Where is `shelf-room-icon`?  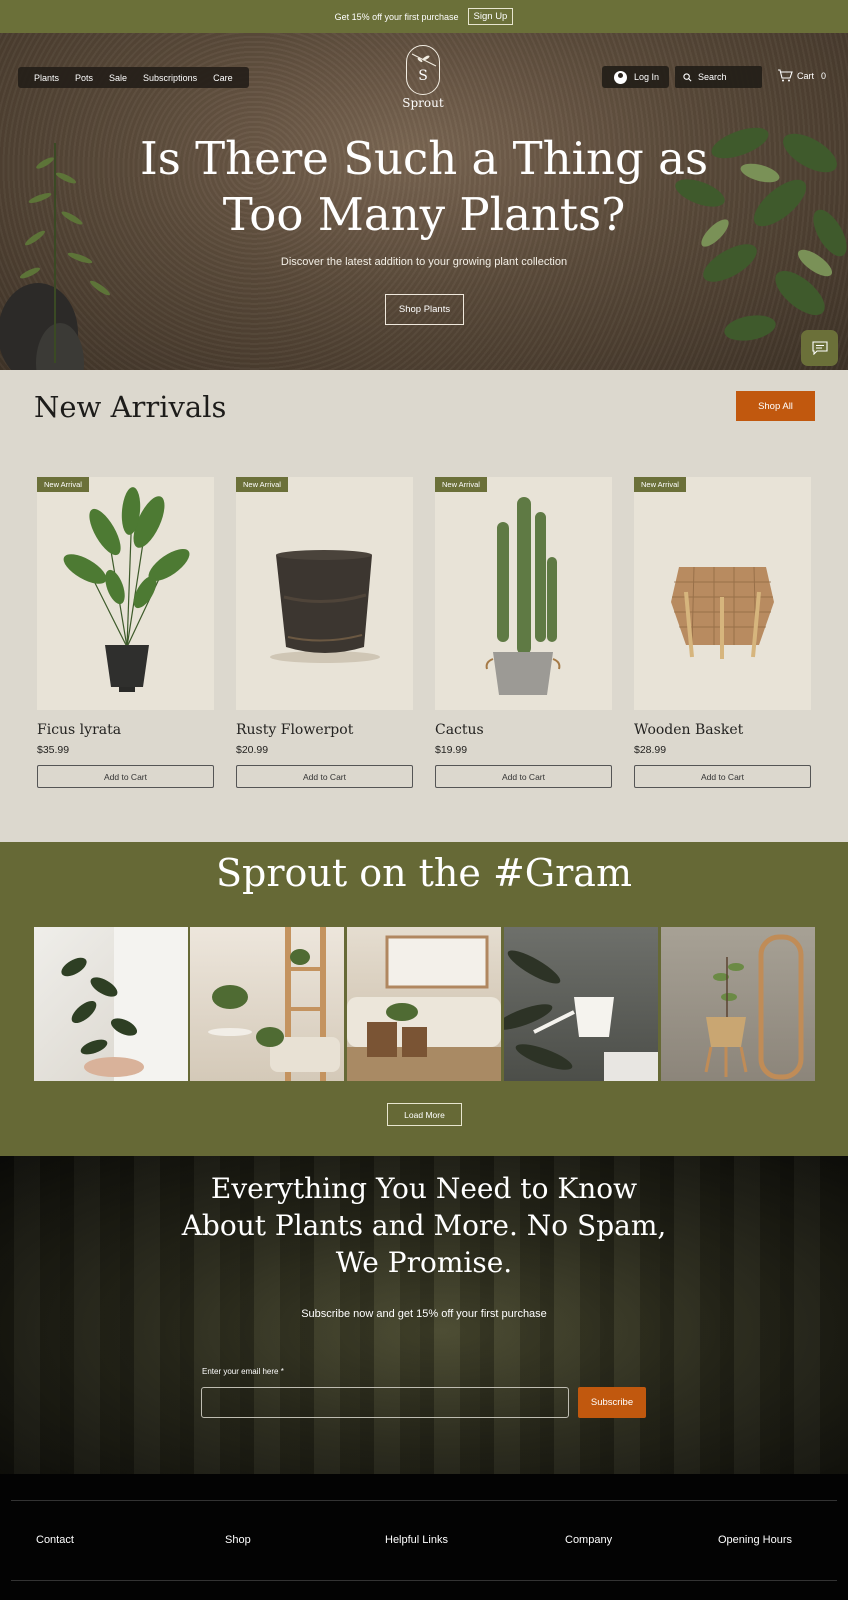 shelf-room-icon is located at coordinates (274, 1004).